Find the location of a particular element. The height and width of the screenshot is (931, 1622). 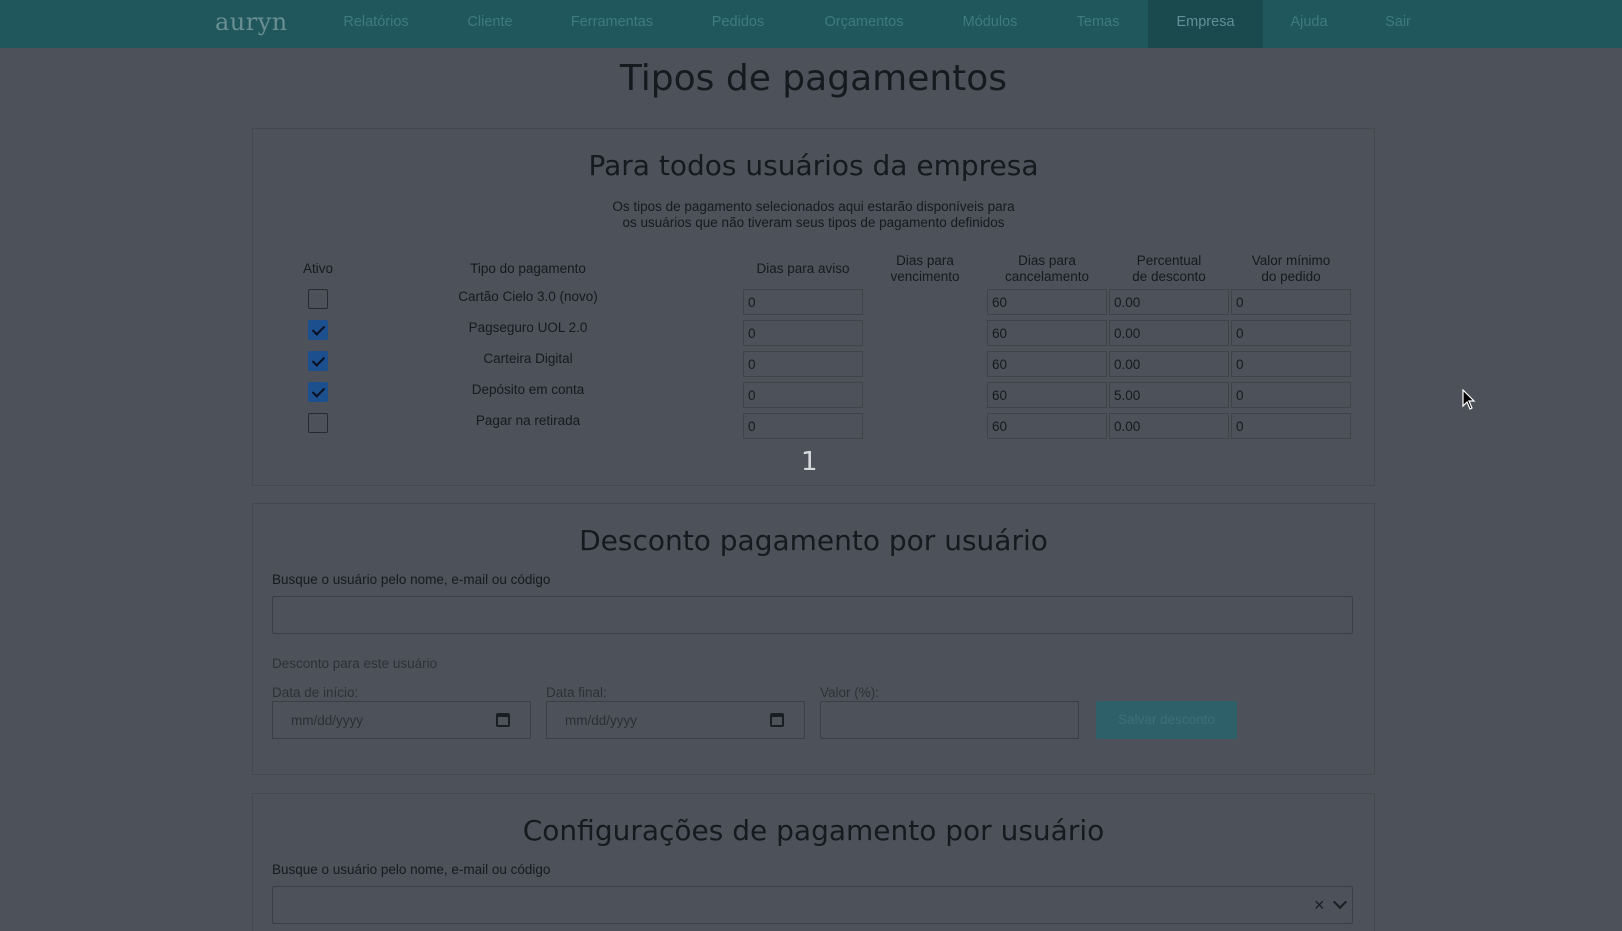

nav-sair: Sair is located at coordinates (1398, 24).